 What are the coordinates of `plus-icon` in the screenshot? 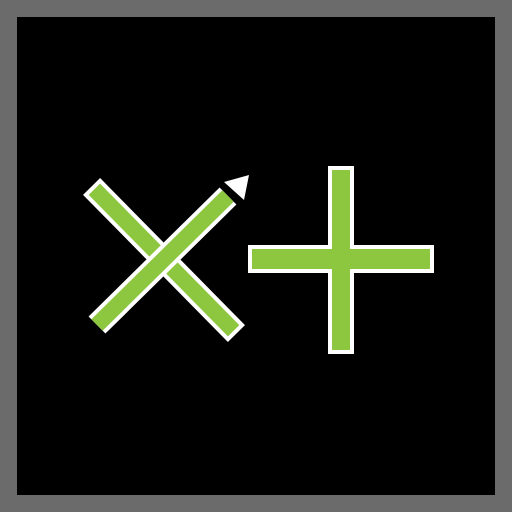 It's located at (341, 260).